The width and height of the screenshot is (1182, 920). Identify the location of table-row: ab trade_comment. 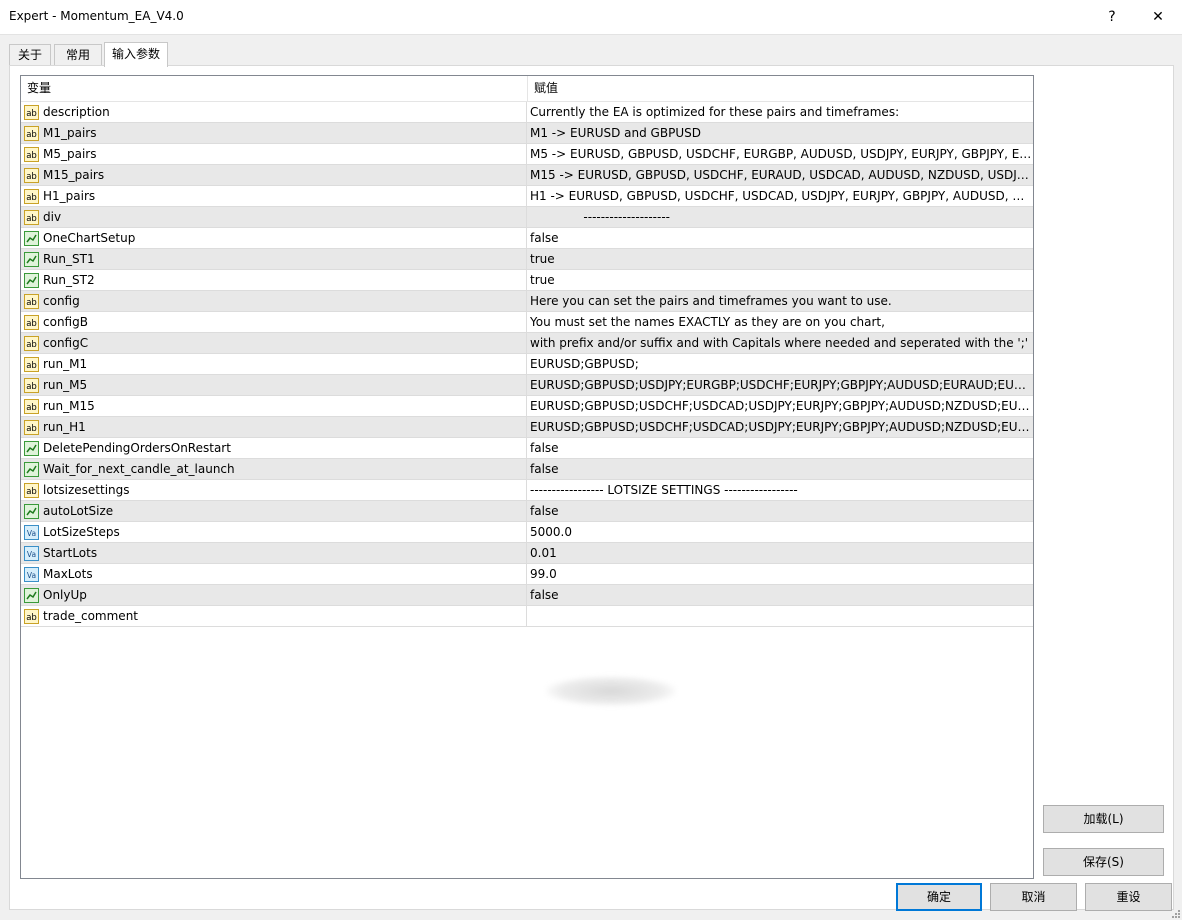
(527, 616).